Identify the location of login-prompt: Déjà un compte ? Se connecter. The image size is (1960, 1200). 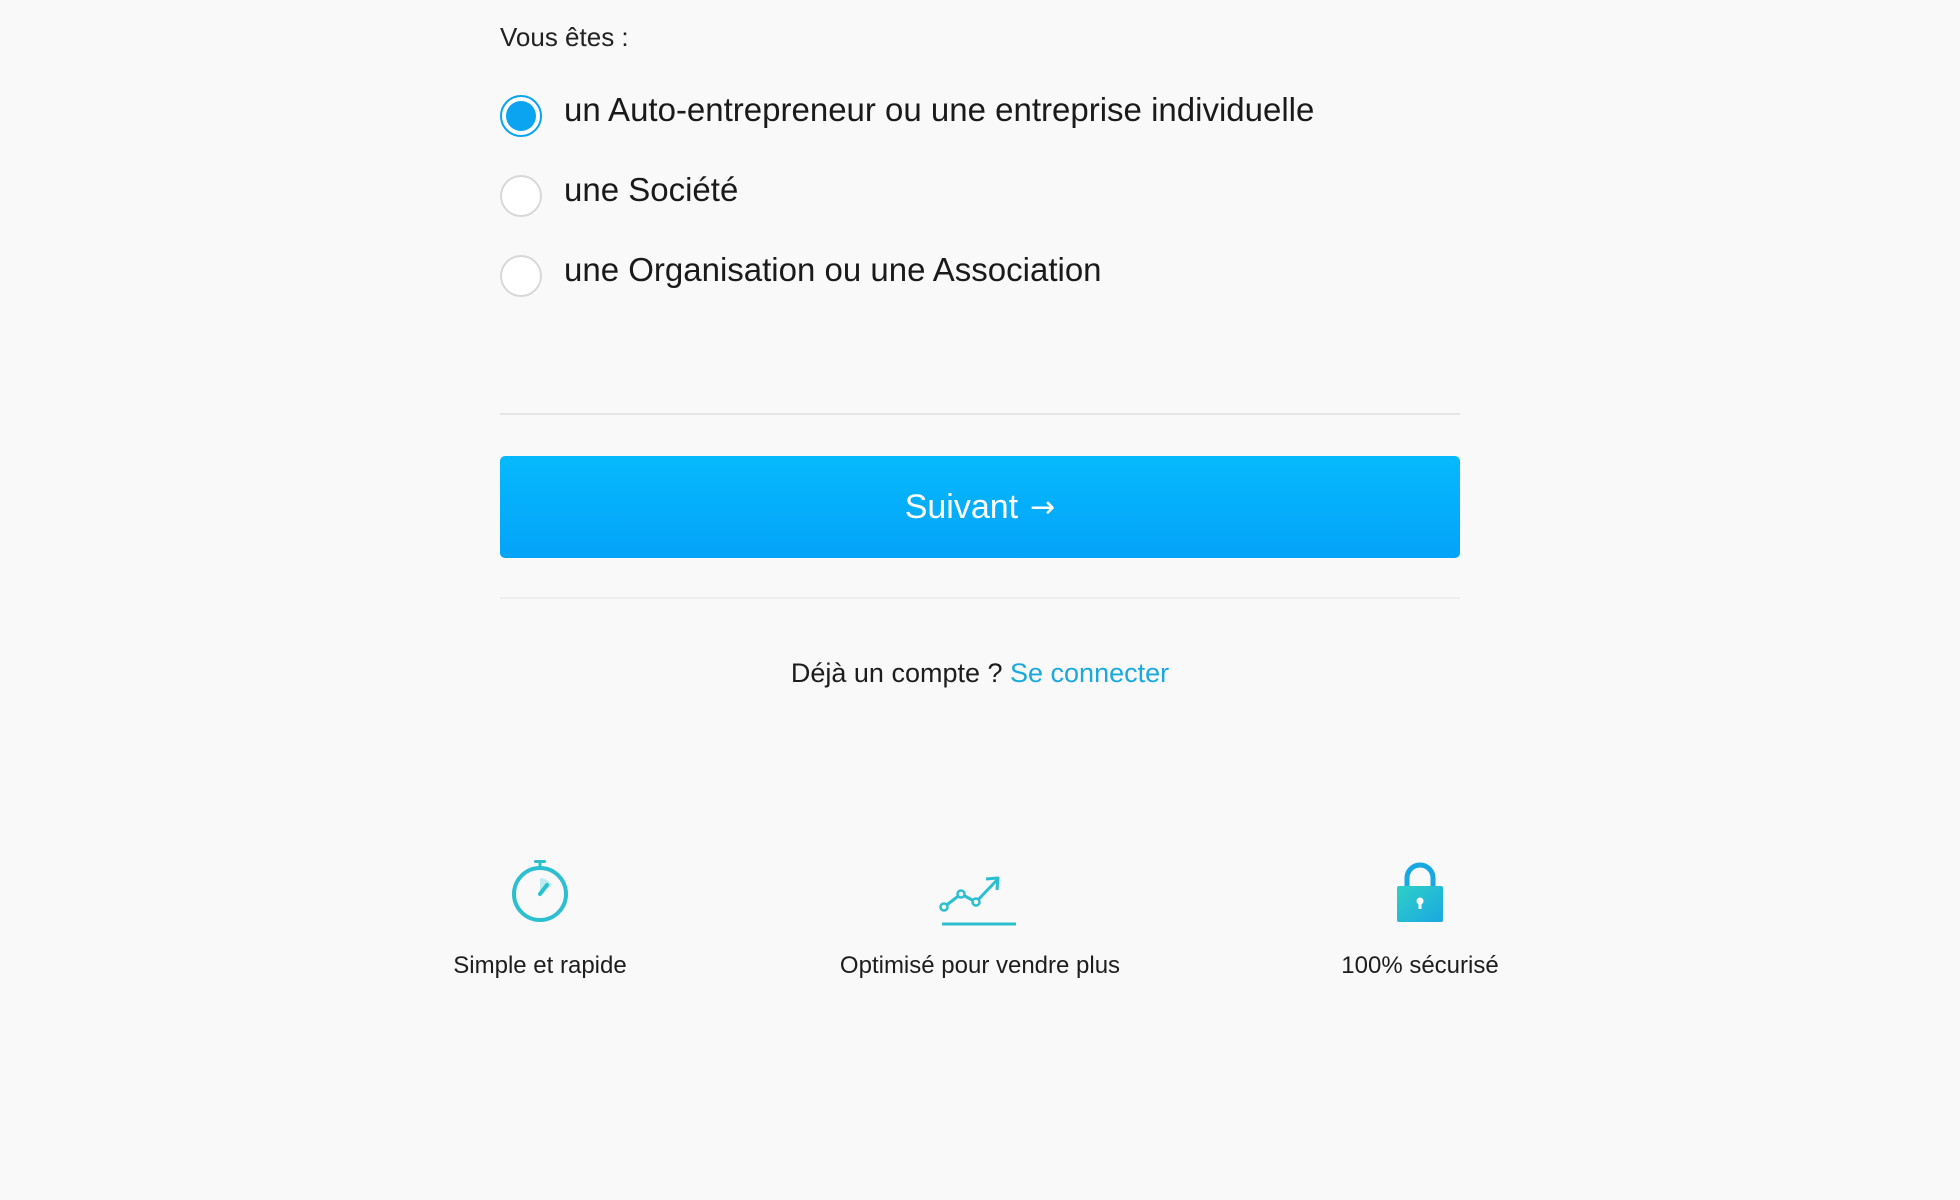
(980, 673).